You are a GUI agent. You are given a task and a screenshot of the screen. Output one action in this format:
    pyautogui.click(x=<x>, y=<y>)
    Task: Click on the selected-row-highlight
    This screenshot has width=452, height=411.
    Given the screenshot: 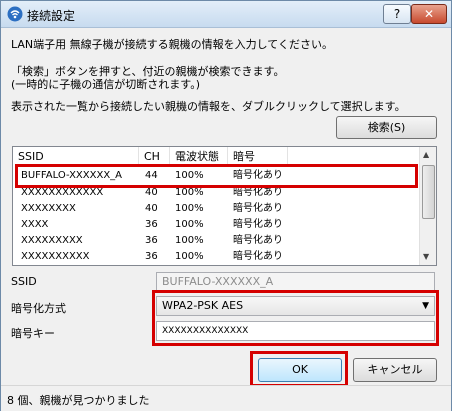 What is the action you would take?
    pyautogui.click(x=216, y=176)
    